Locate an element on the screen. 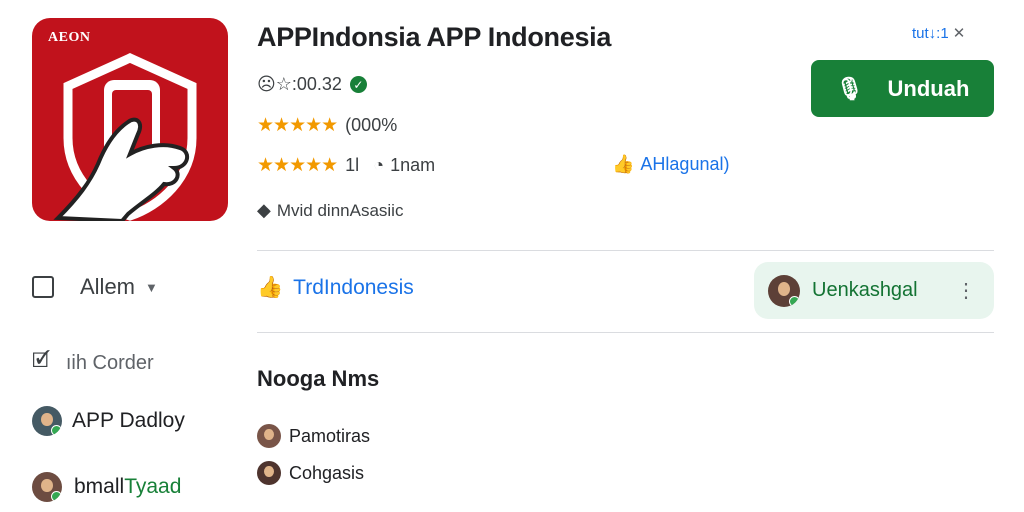  sidebar-item-label-accent: Tyaad is located at coordinates (153, 486).